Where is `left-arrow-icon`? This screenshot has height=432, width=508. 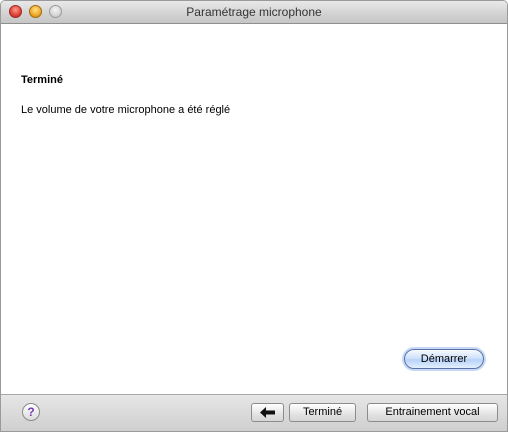
left-arrow-icon is located at coordinates (267, 412).